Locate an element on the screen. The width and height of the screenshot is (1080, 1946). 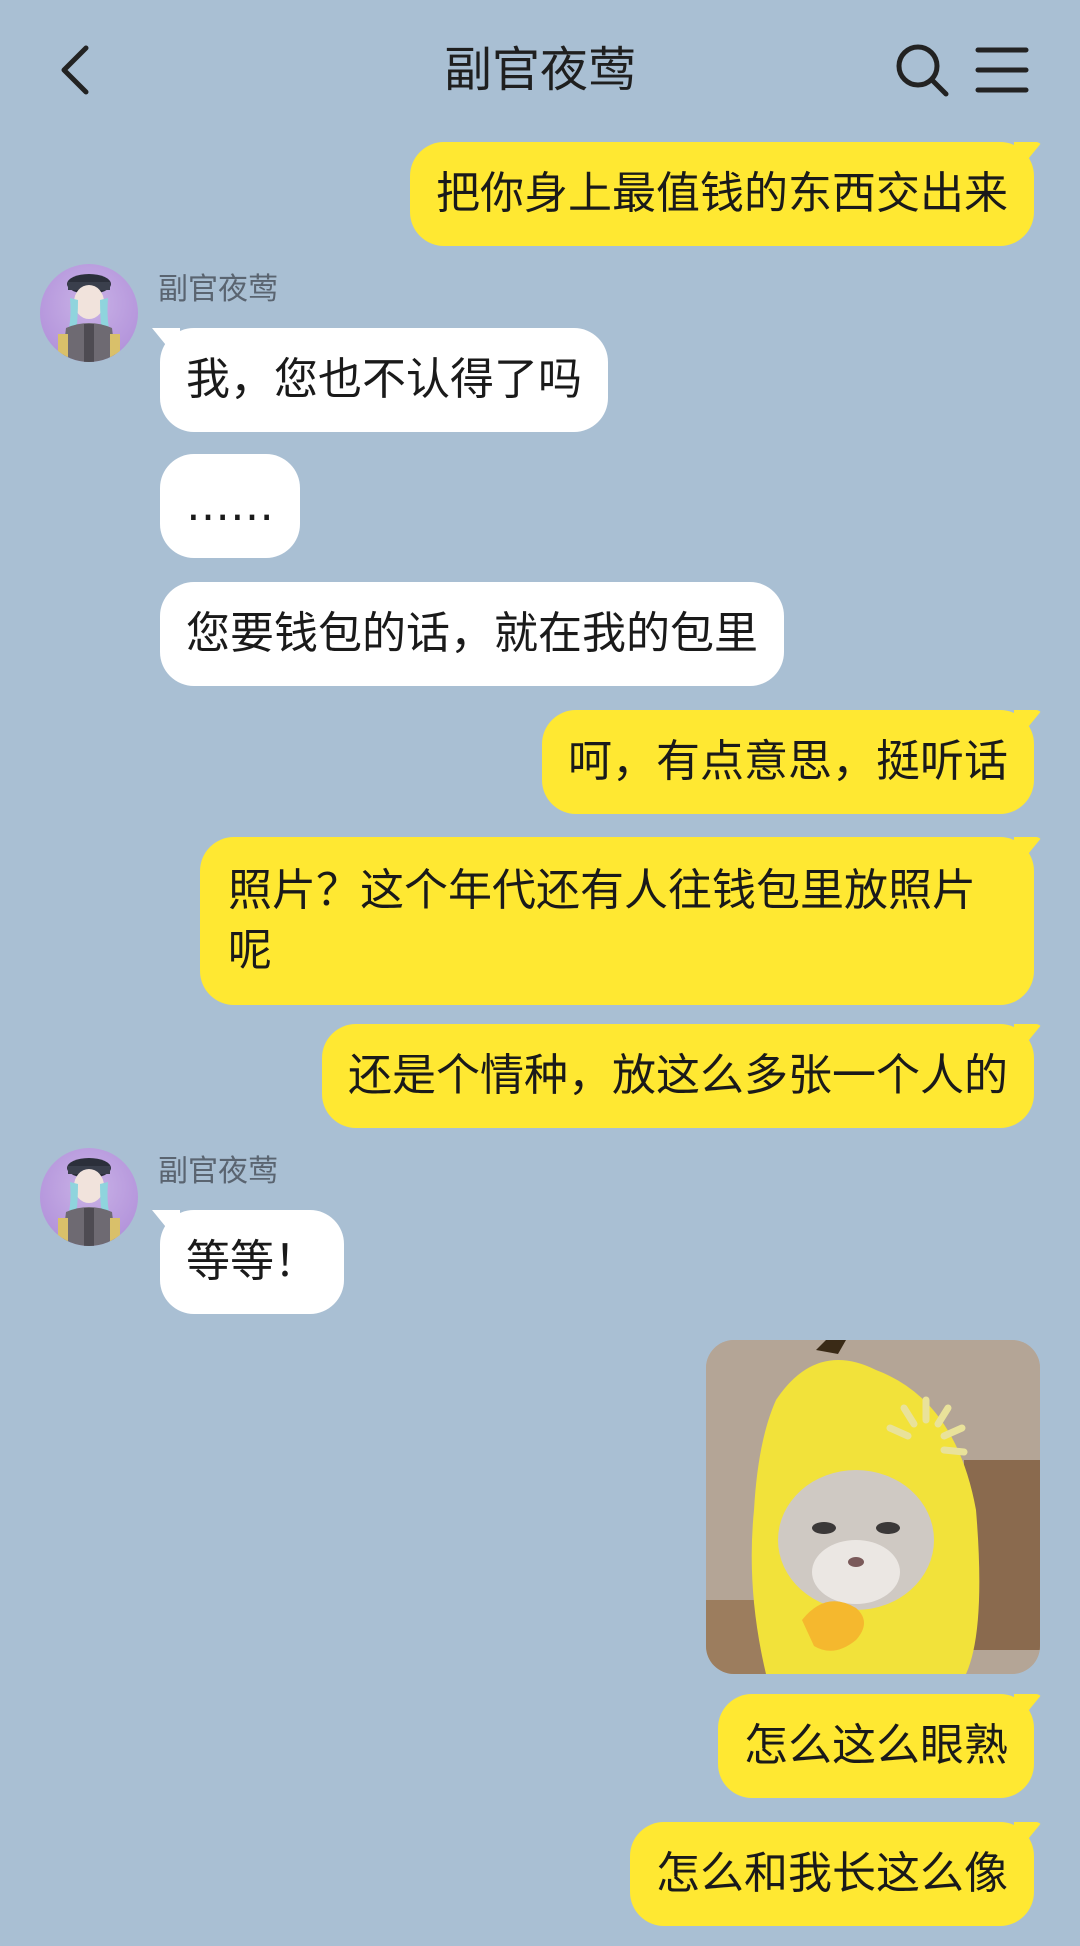
message-bubble-outgoing: 呵，有点意思，挺听话 is located at coordinates (788, 762).